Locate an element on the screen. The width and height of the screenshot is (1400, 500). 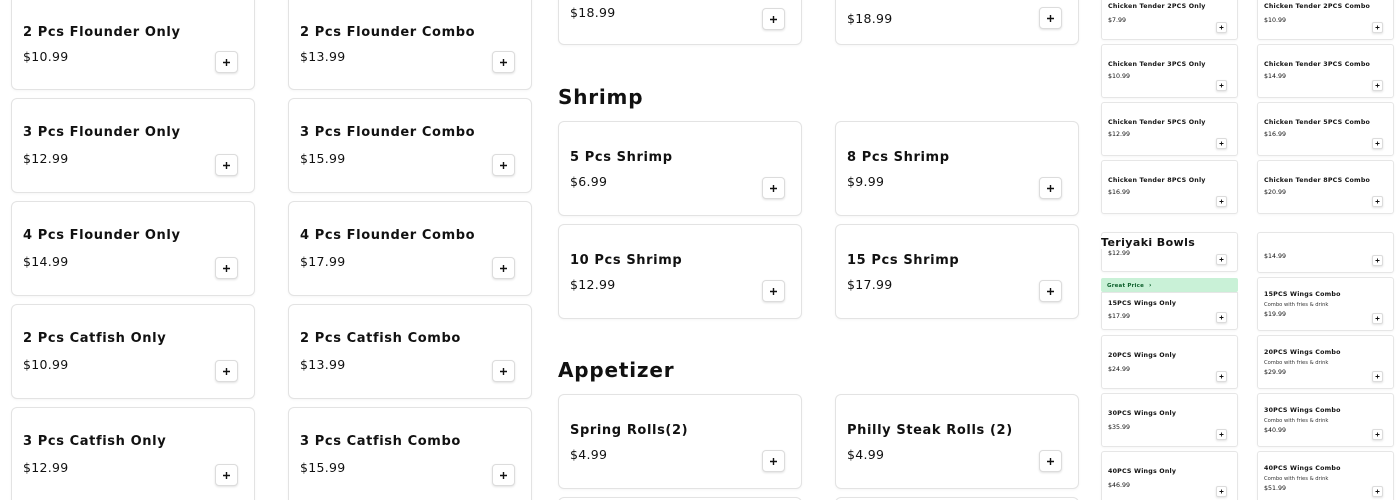
menu-item-card: 2 Pcs Flounder Only $10.99 is located at coordinates (133, 45).